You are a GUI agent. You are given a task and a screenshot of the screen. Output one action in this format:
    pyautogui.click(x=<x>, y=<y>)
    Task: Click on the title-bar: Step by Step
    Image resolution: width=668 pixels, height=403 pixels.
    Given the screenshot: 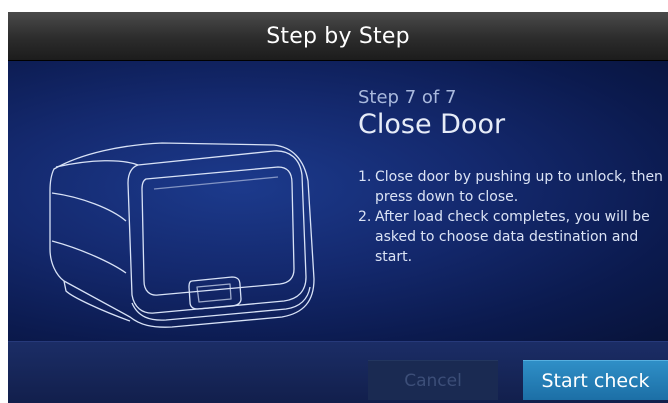 What is the action you would take?
    pyautogui.click(x=338, y=36)
    